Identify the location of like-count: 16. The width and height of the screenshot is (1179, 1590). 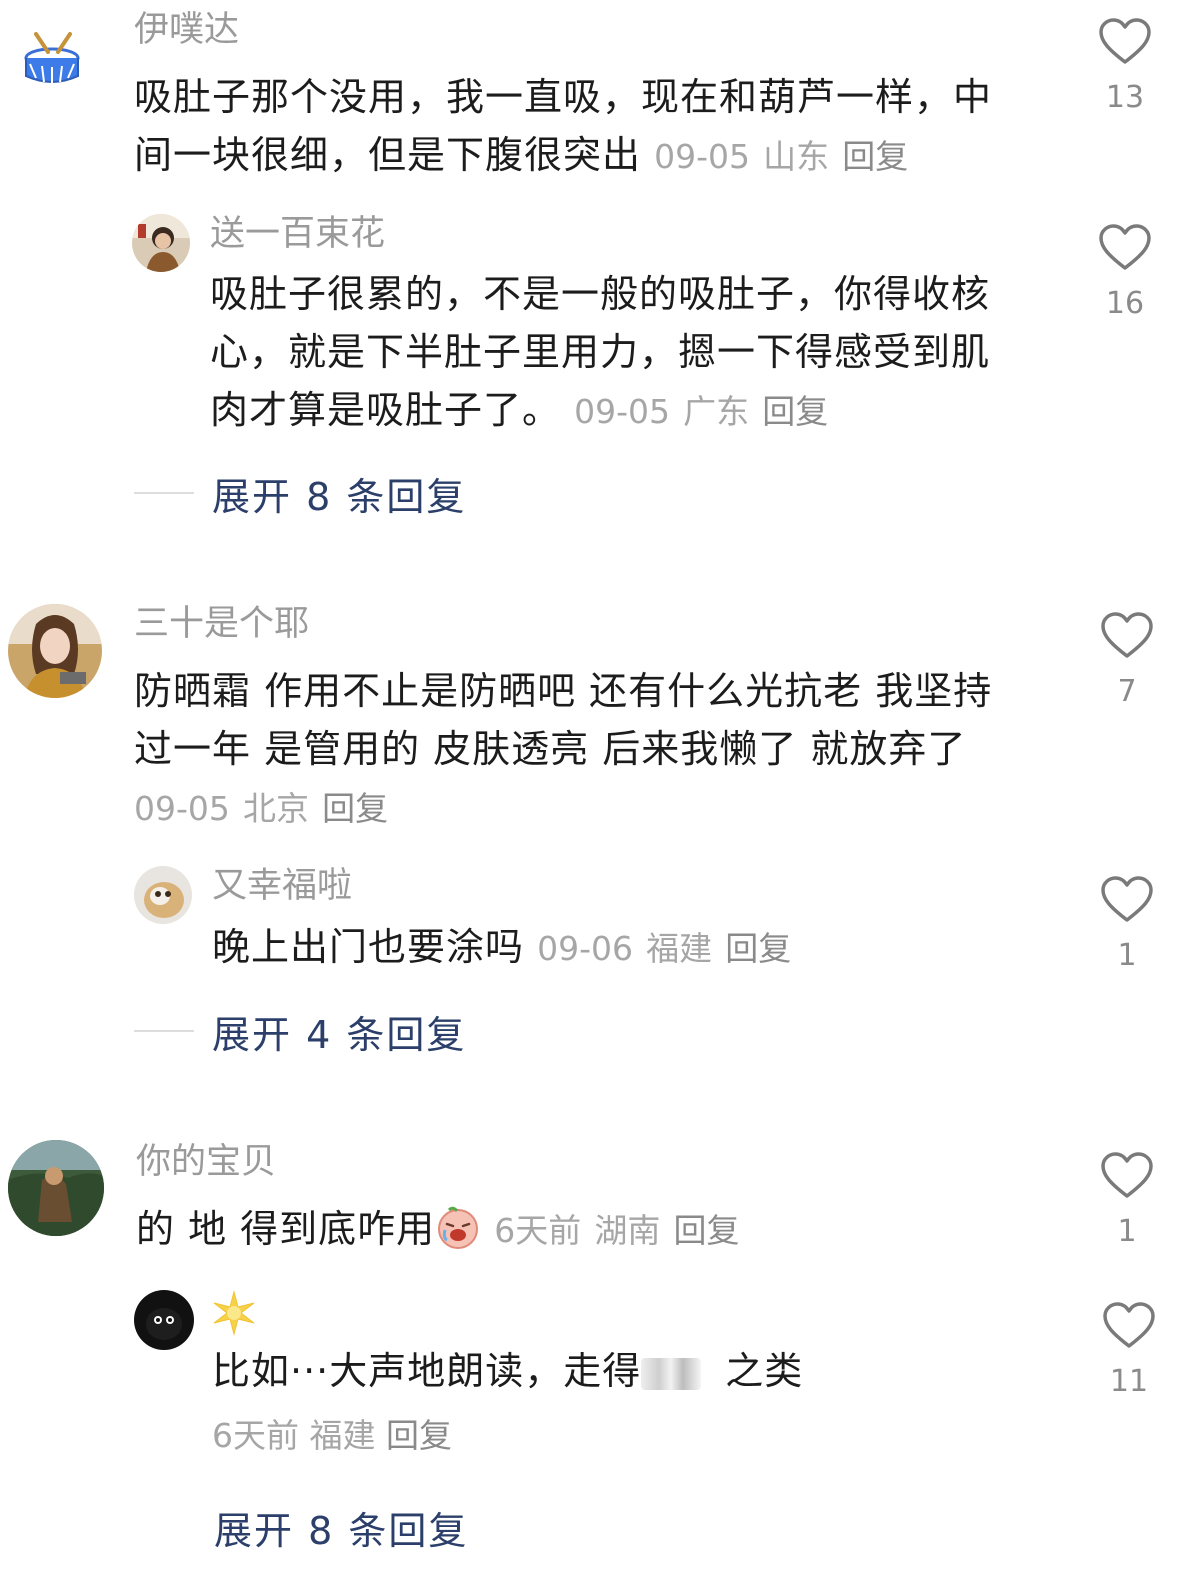
(1125, 303).